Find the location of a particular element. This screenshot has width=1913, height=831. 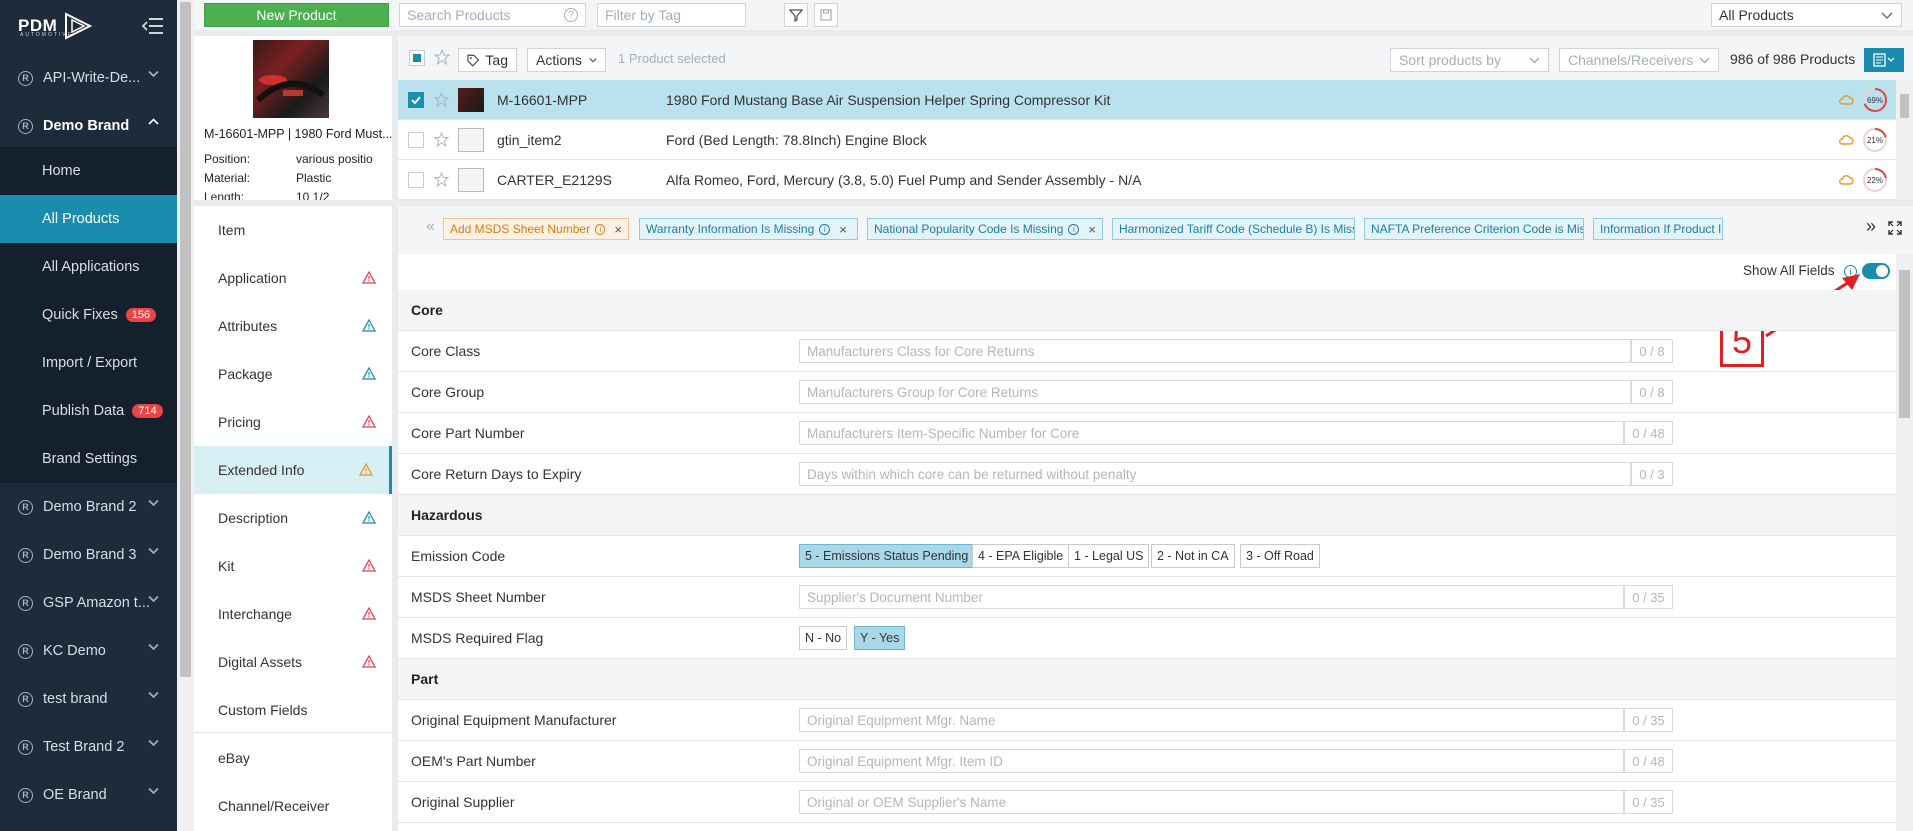

section-nav-item: Kit is located at coordinates (293, 566).